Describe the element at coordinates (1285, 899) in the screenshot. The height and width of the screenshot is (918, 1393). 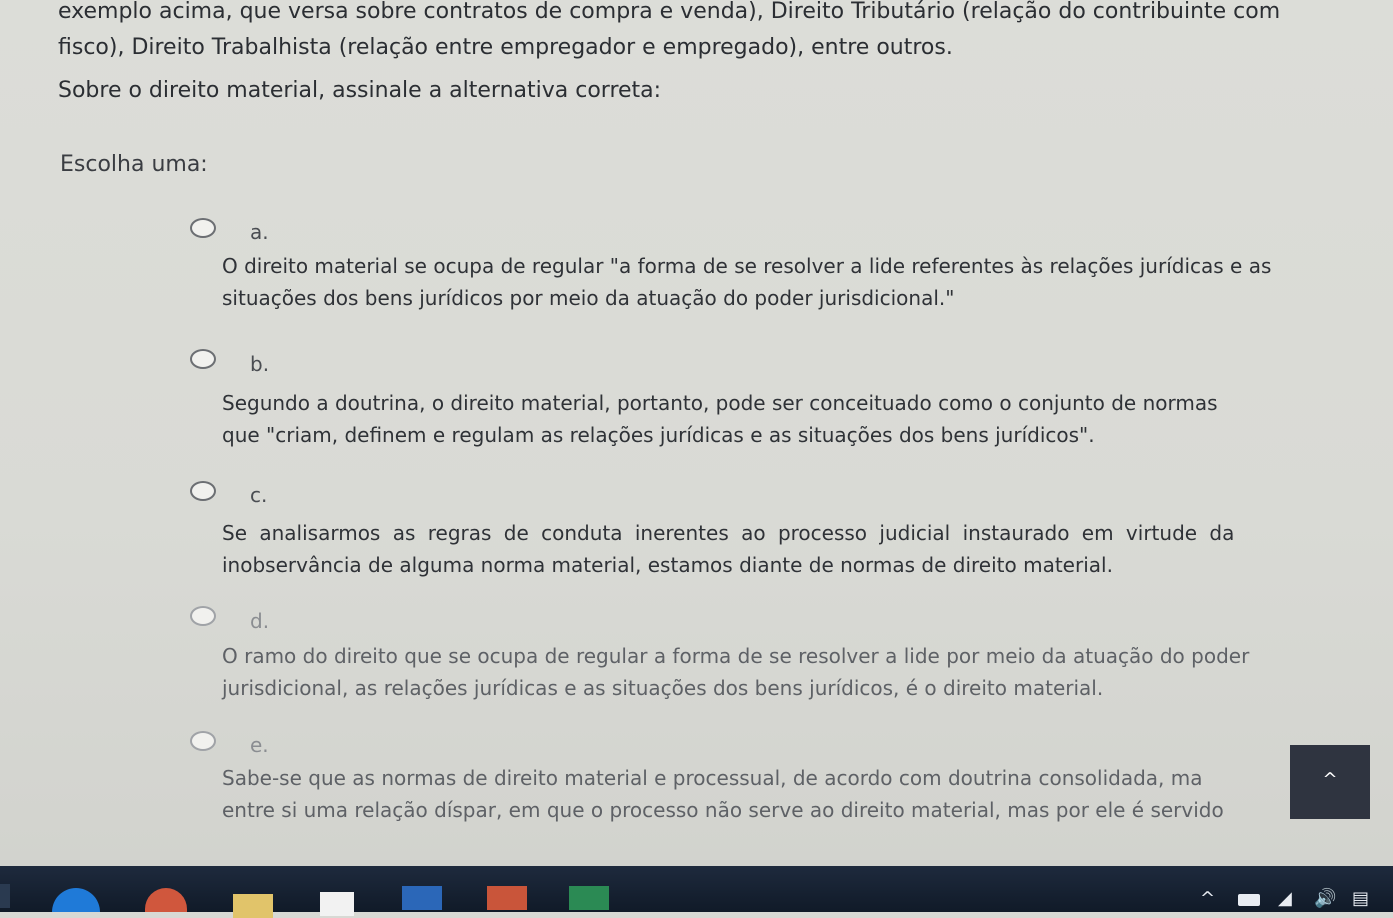
I see `wifi-icon: ◢` at that location.